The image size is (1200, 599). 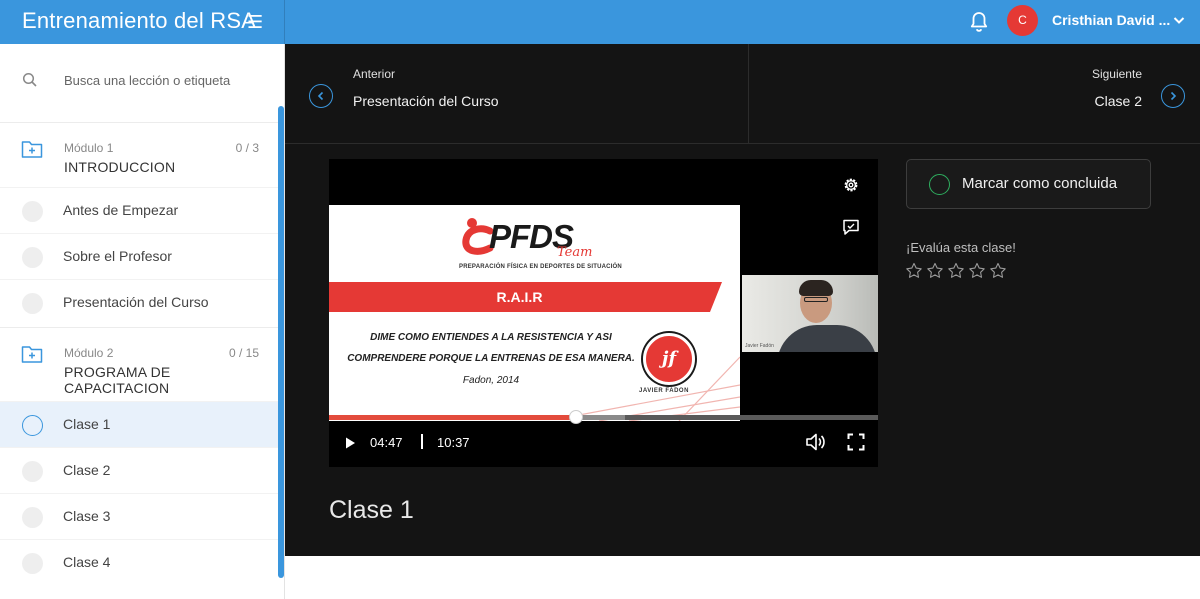 What do you see at coordinates (164, 80) in the screenshot?
I see `search-input` at bounding box center [164, 80].